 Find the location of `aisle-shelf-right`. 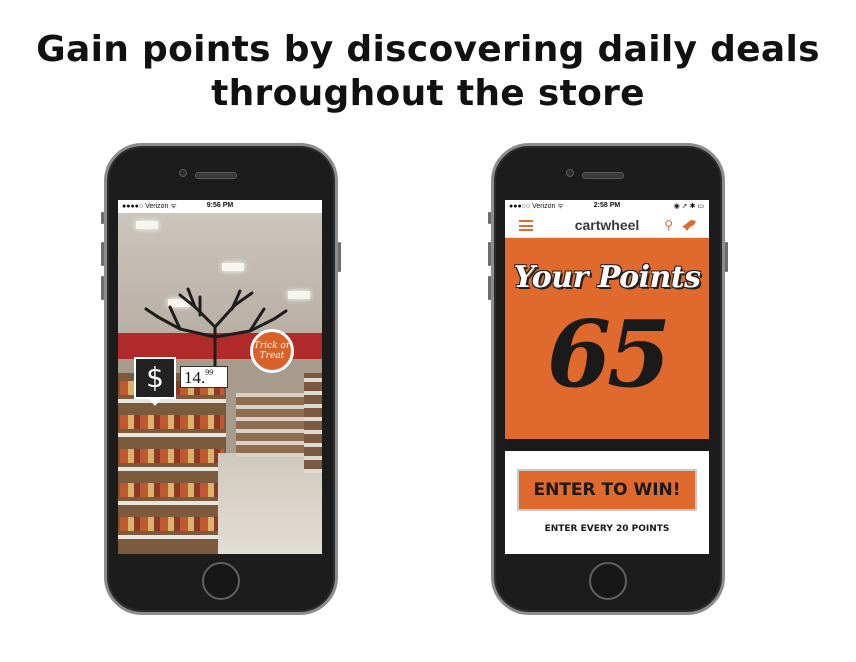

aisle-shelf-right is located at coordinates (313, 423).